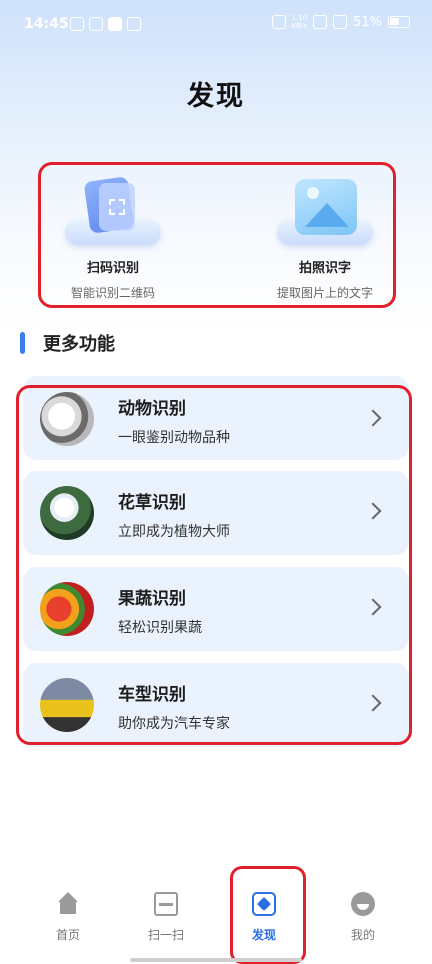  What do you see at coordinates (367, 22) in the screenshot?
I see `battery-percent: 51%` at bounding box center [367, 22].